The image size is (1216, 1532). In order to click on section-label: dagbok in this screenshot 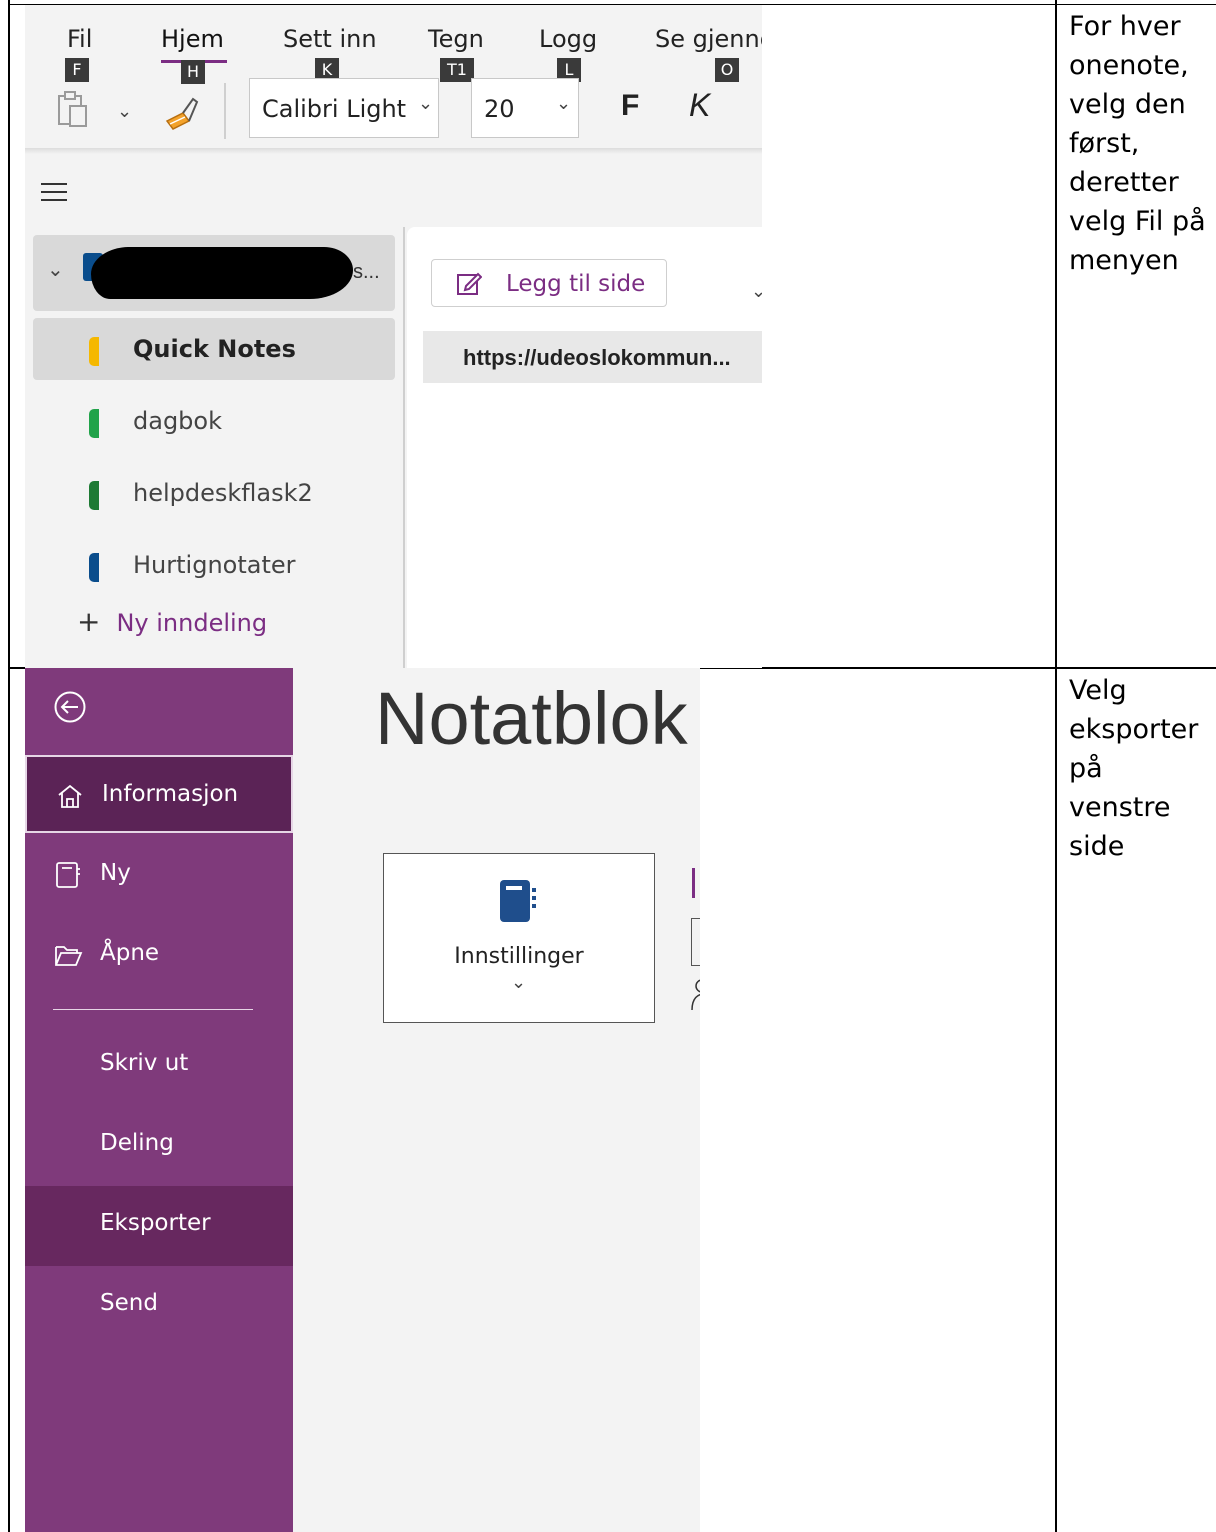, I will do `click(177, 421)`.